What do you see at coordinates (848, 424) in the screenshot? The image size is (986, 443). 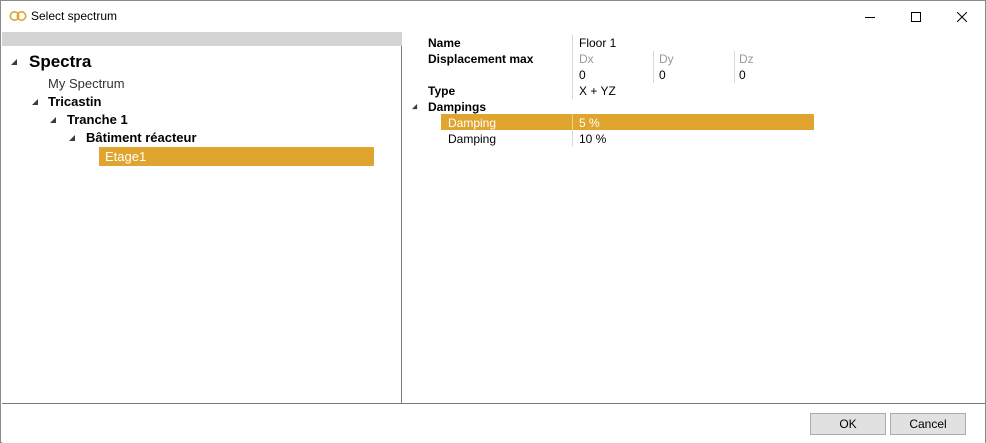 I see `ok-button: OK` at bounding box center [848, 424].